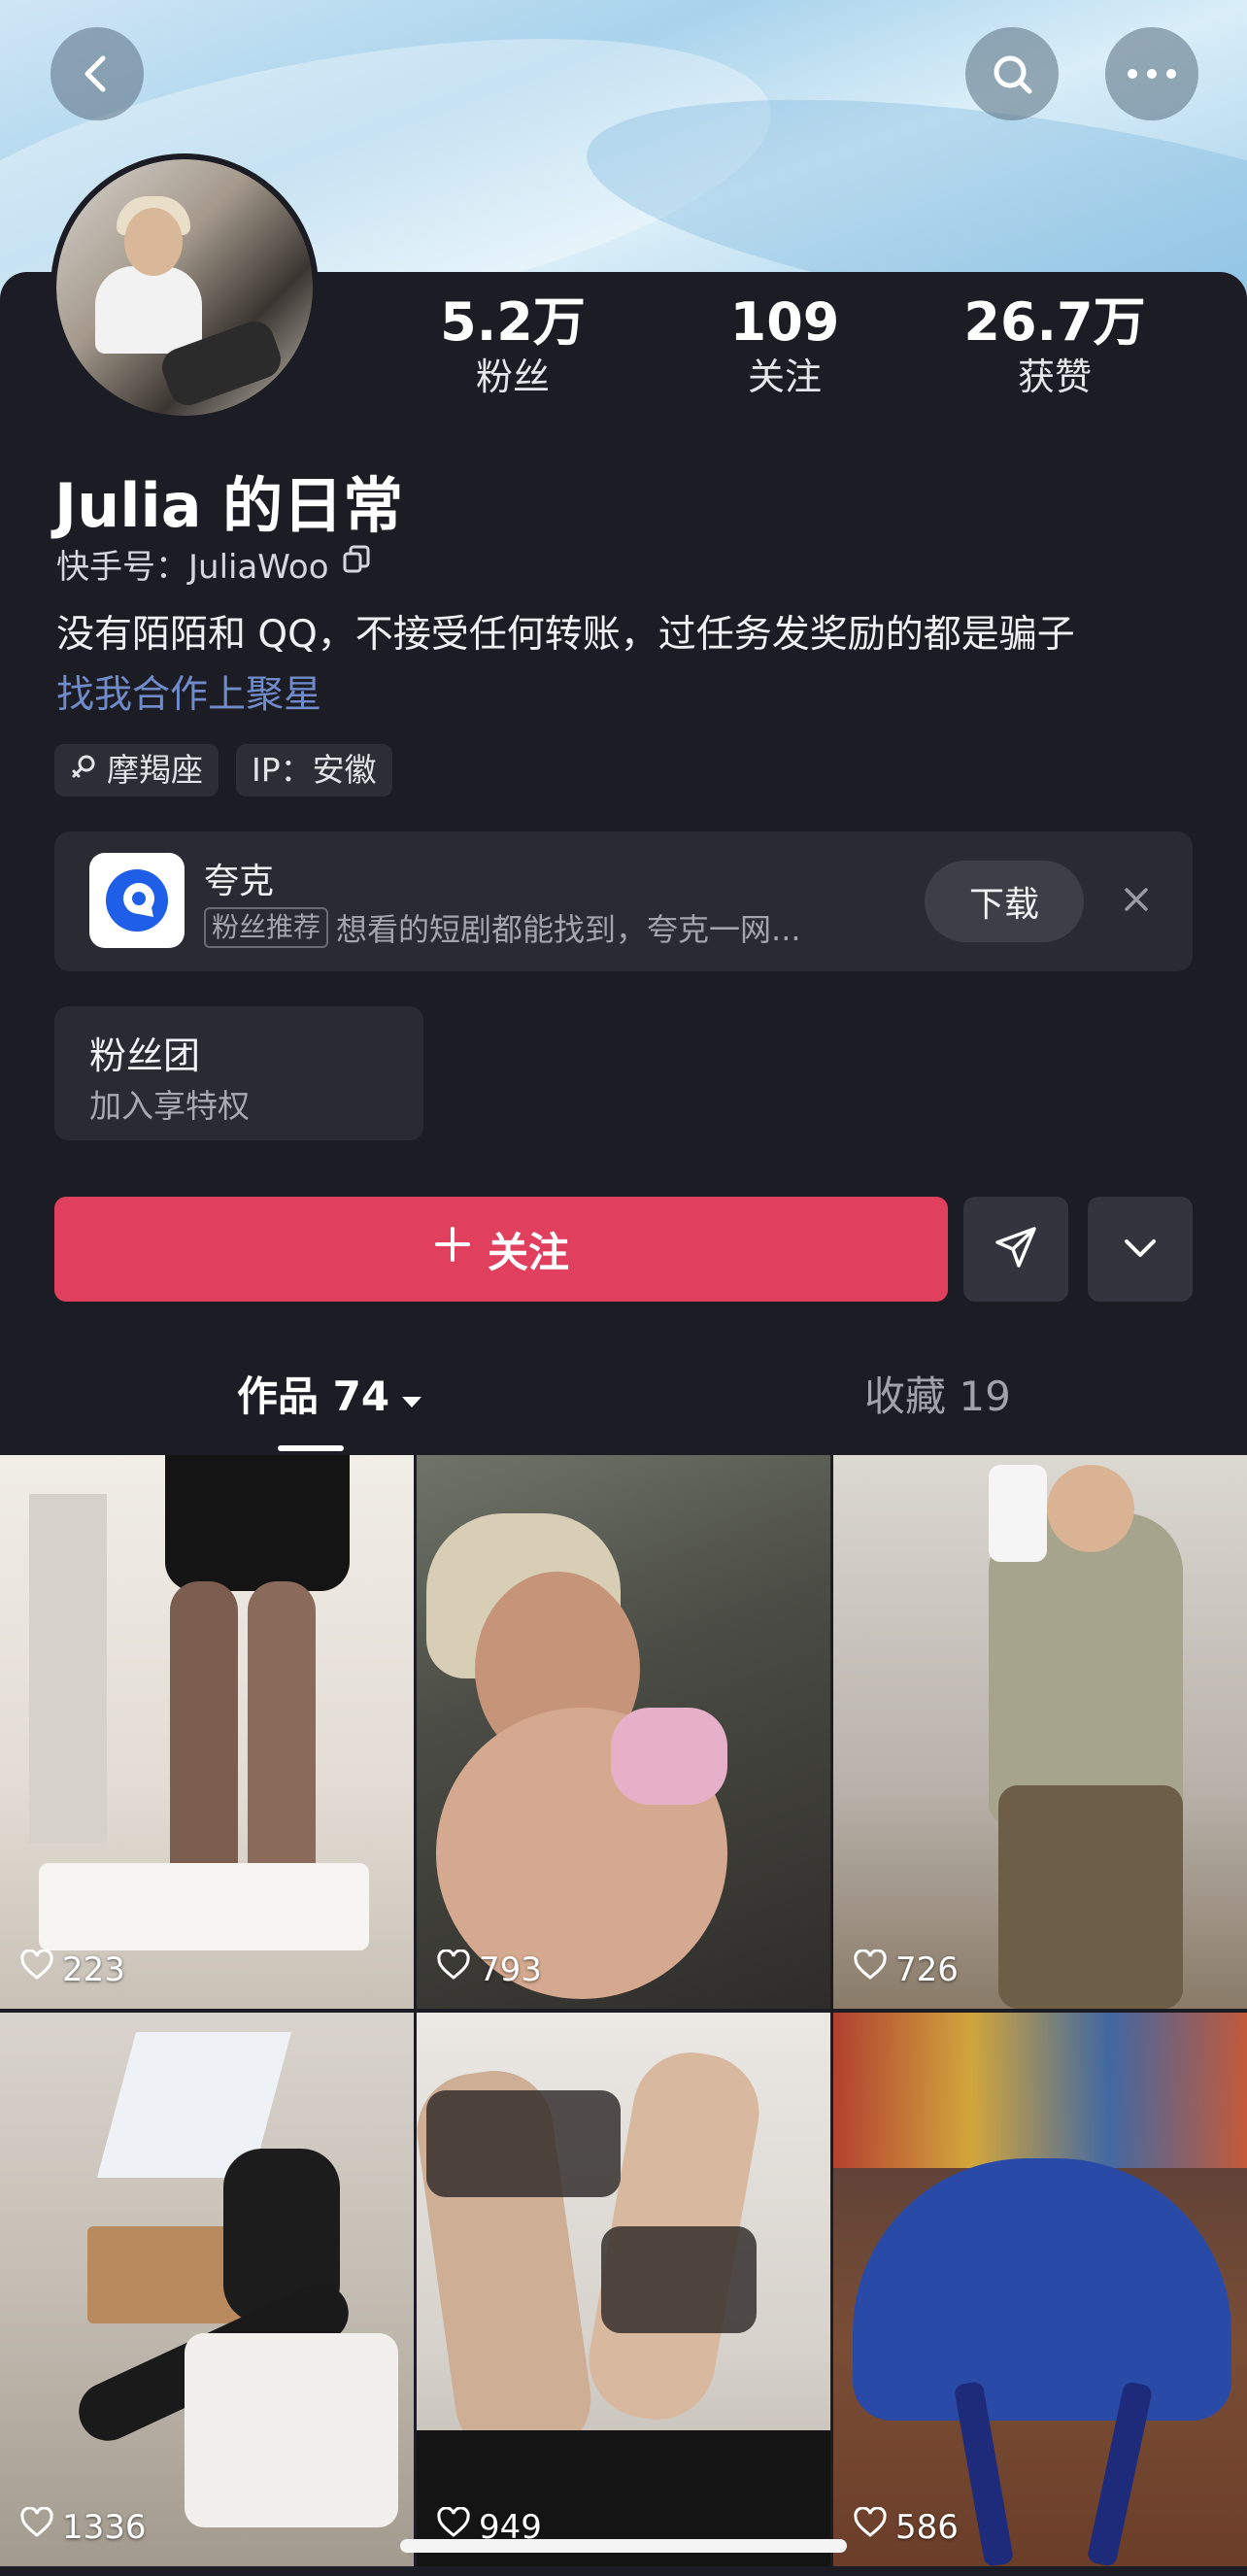 The height and width of the screenshot is (2576, 1247). Describe the element at coordinates (623, 2546) in the screenshot. I see `home-indicator` at that location.